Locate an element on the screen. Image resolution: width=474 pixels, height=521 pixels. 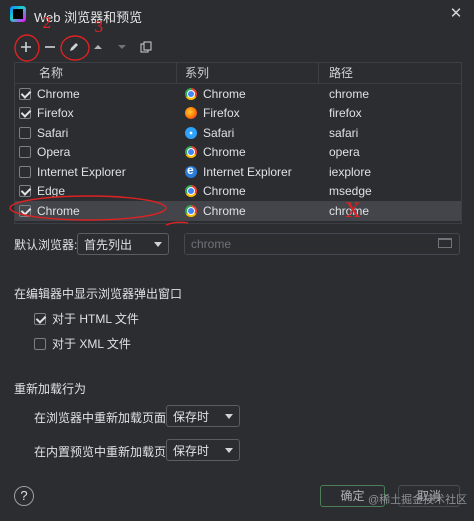
plus-icon is located at coordinates (26, 47).